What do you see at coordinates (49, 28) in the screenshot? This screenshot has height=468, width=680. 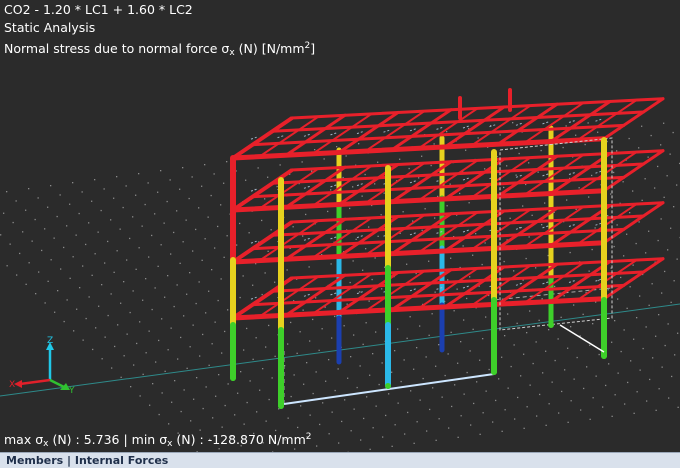 I see `analysis-type-label: Static Analysis` at bounding box center [49, 28].